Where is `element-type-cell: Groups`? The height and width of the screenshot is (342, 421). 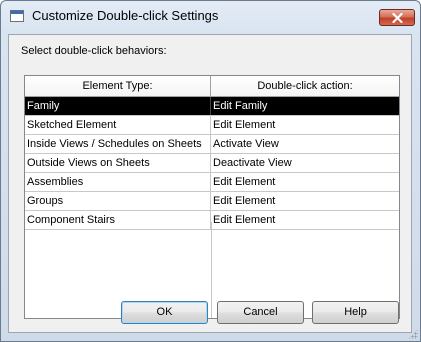 element-type-cell: Groups is located at coordinates (118, 201).